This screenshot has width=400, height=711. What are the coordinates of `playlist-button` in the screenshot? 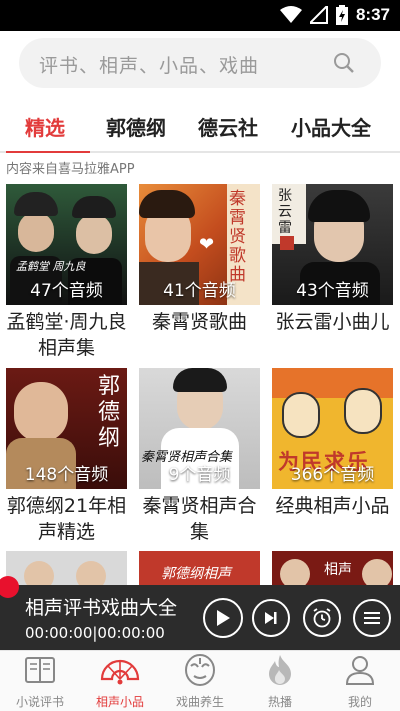 It's located at (372, 618).